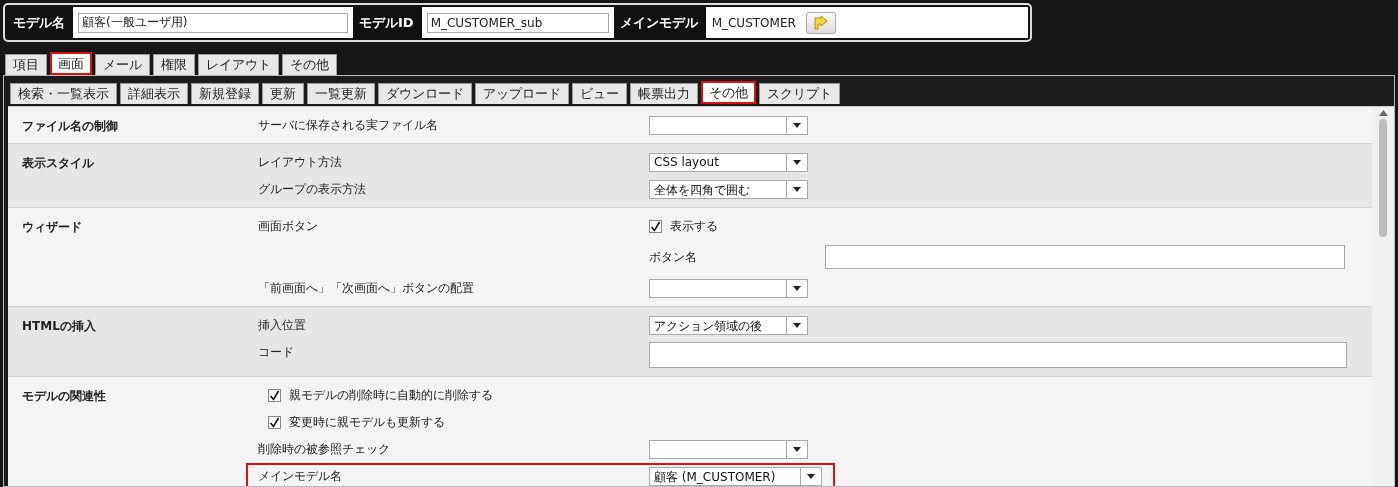 Image resolution: width=1398 pixels, height=487 pixels. I want to click on tab: メール, so click(122, 64).